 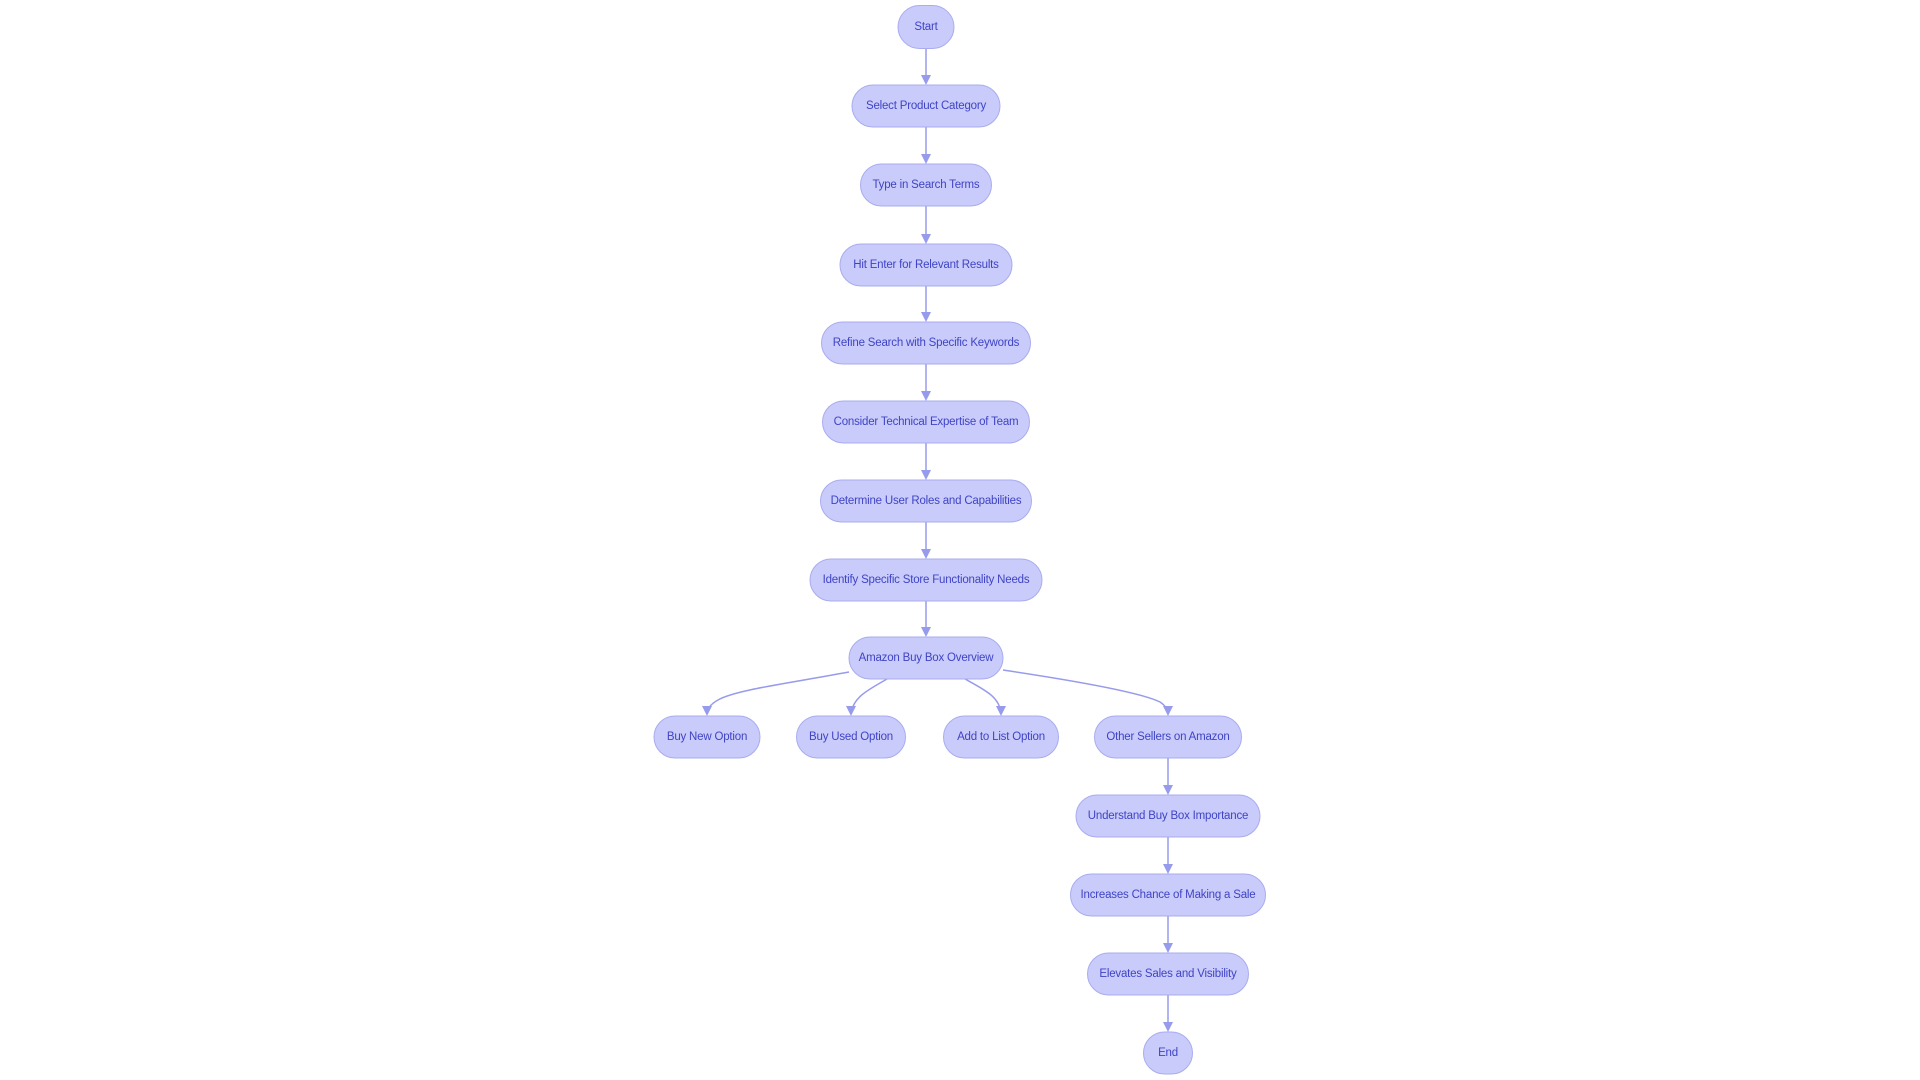 I want to click on node-add-to-list: Add to List Option, so click(x=1001, y=737).